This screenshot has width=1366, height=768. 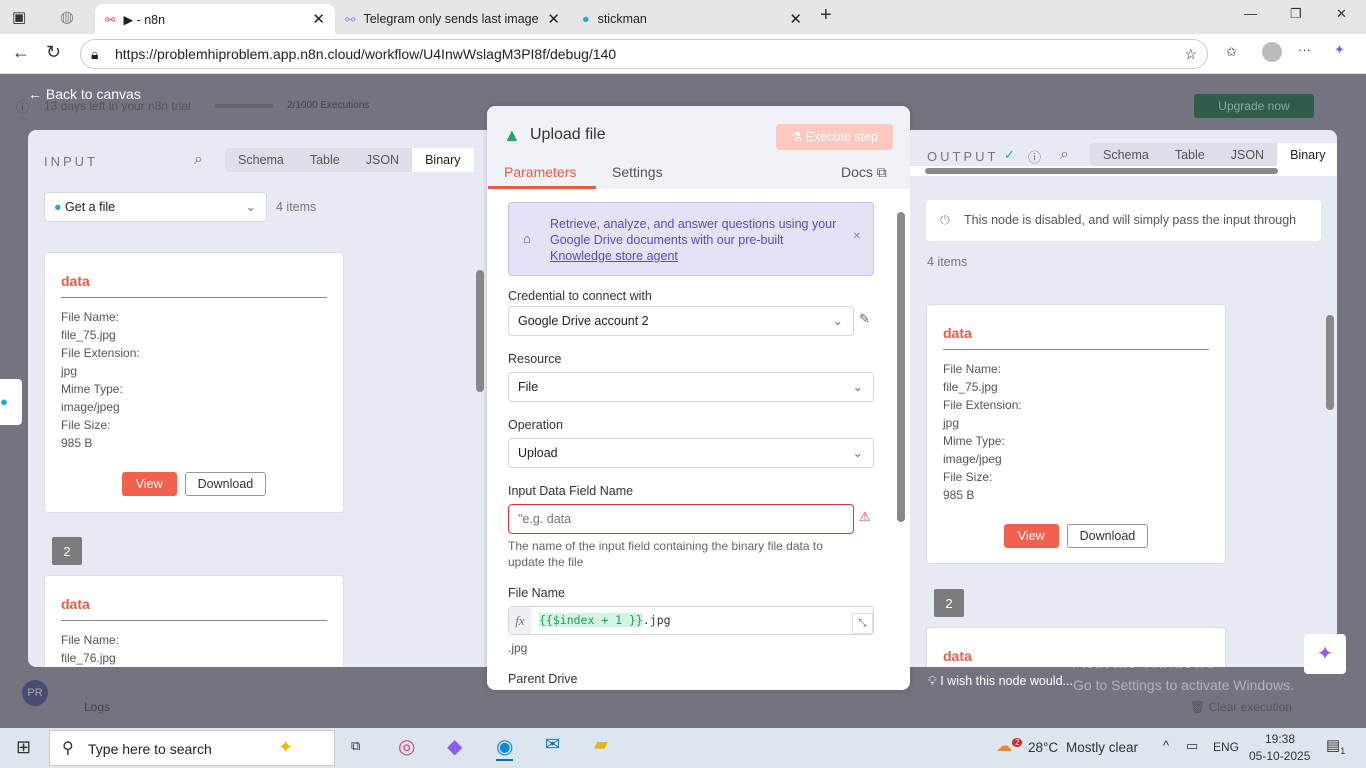 I want to click on favorite-icon: ☆, so click(x=1190, y=54).